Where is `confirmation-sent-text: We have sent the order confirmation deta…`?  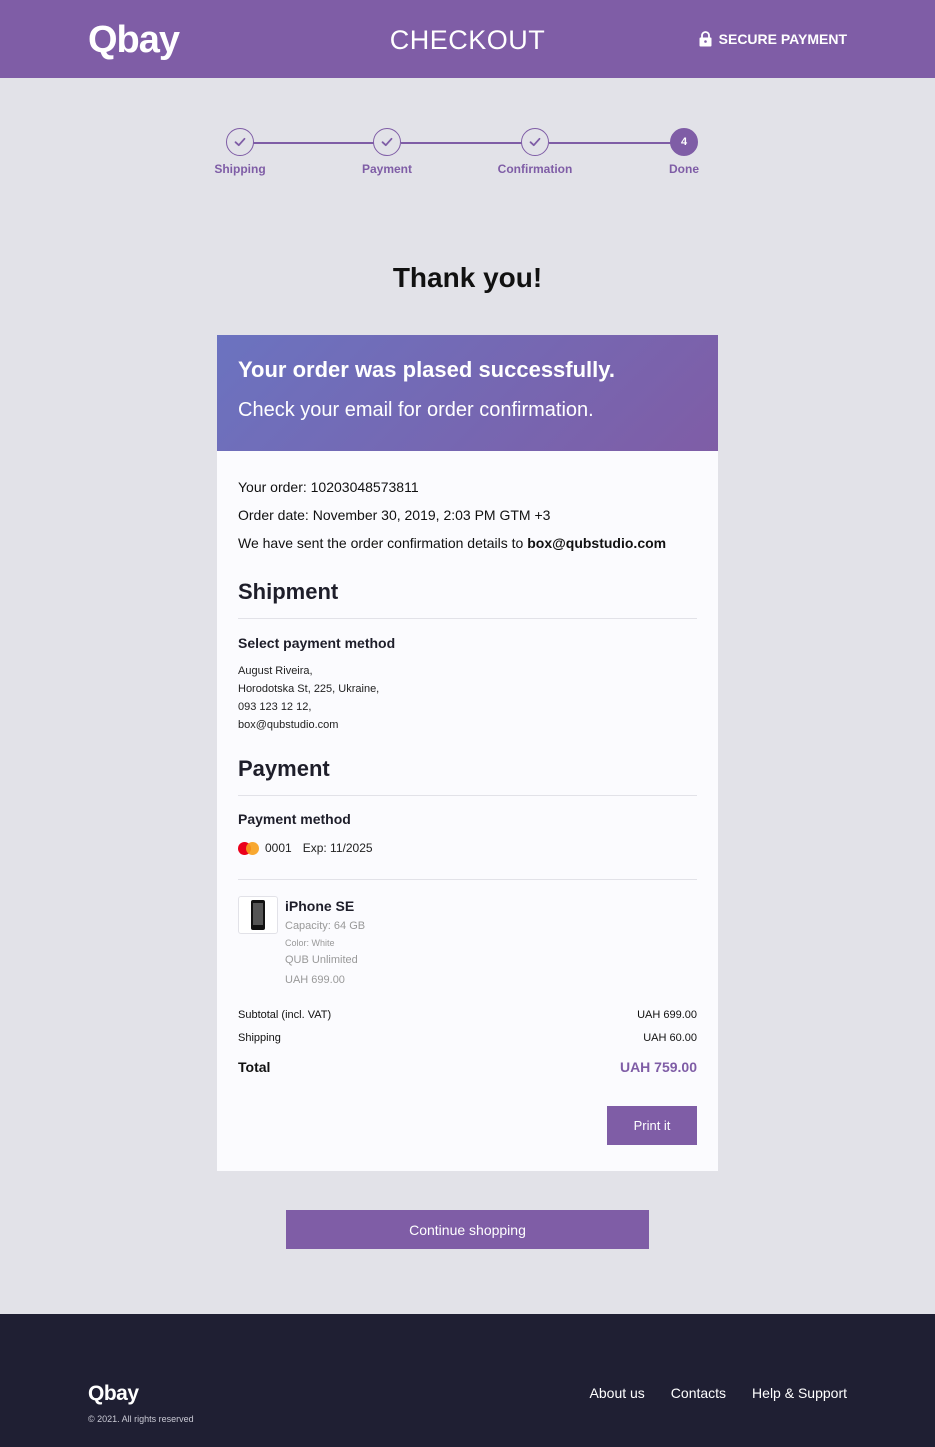
confirmation-sent-text: We have sent the order confirmation deta… is located at coordinates (383, 543).